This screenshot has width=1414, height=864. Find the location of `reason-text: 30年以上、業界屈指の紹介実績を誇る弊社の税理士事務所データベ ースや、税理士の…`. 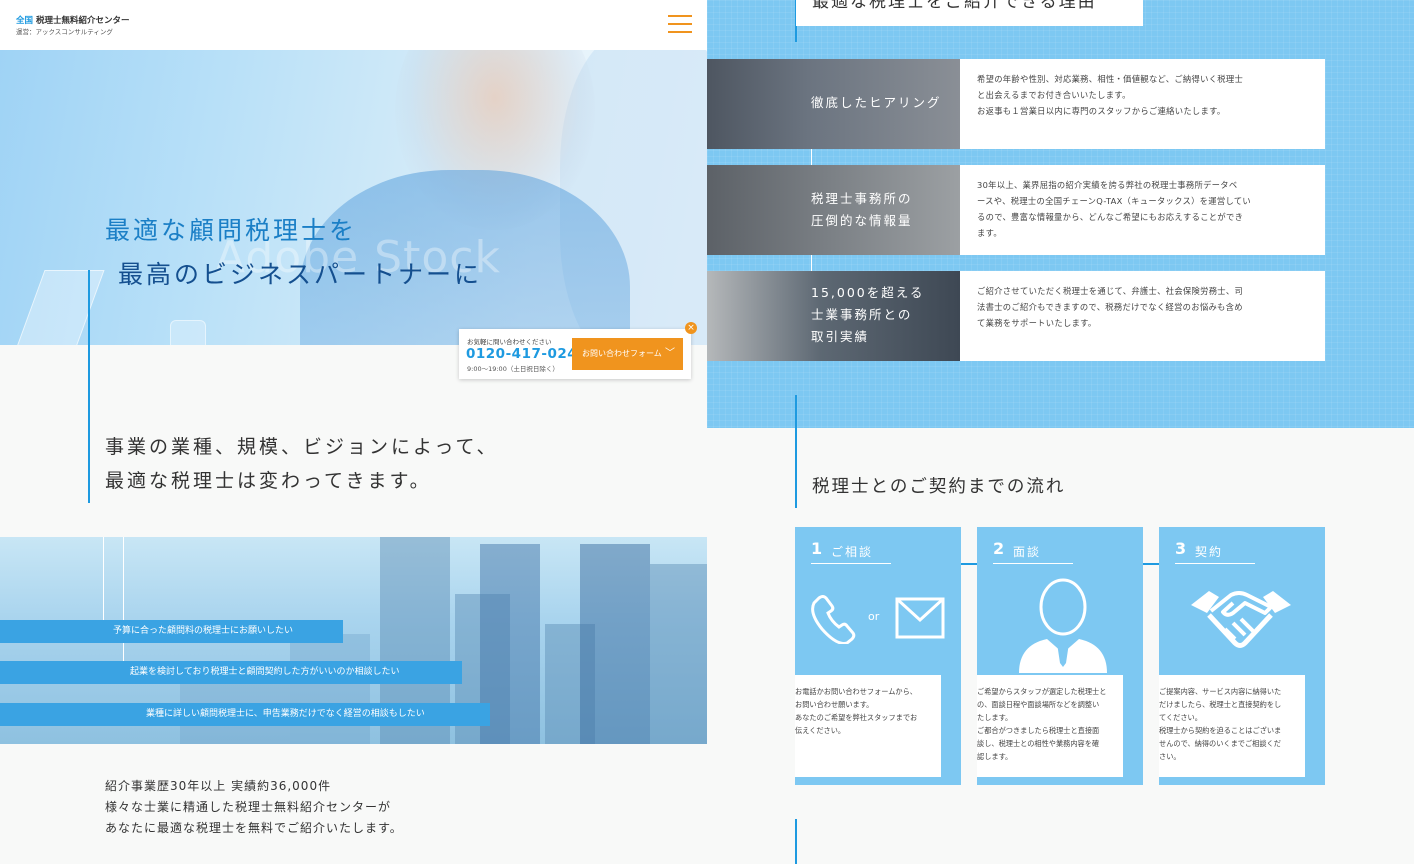

reason-text: 30年以上、業界屈指の紹介実績を誇る弊社の税理士事務所データベ ースや、税理士の… is located at coordinates (1142, 210).